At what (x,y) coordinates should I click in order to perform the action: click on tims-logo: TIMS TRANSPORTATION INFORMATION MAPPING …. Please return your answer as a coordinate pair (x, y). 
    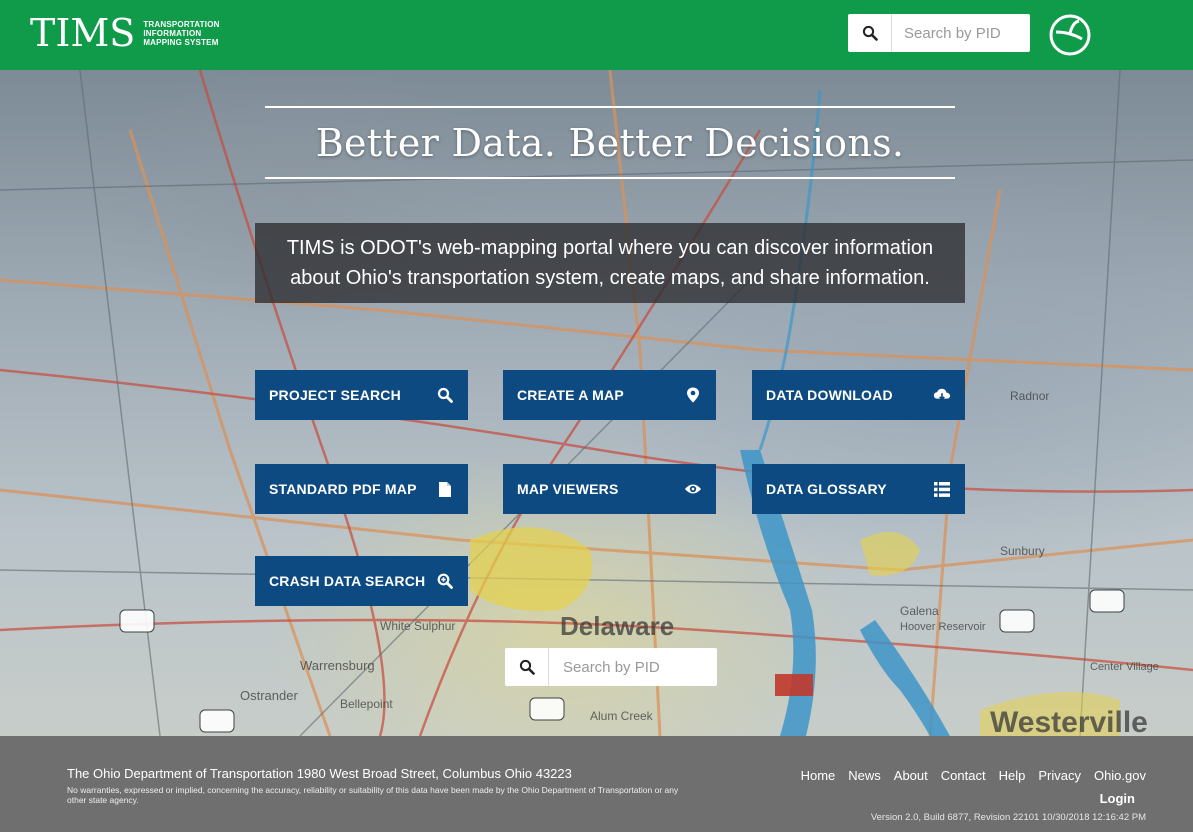
    Looking at the image, I should click on (125, 33).